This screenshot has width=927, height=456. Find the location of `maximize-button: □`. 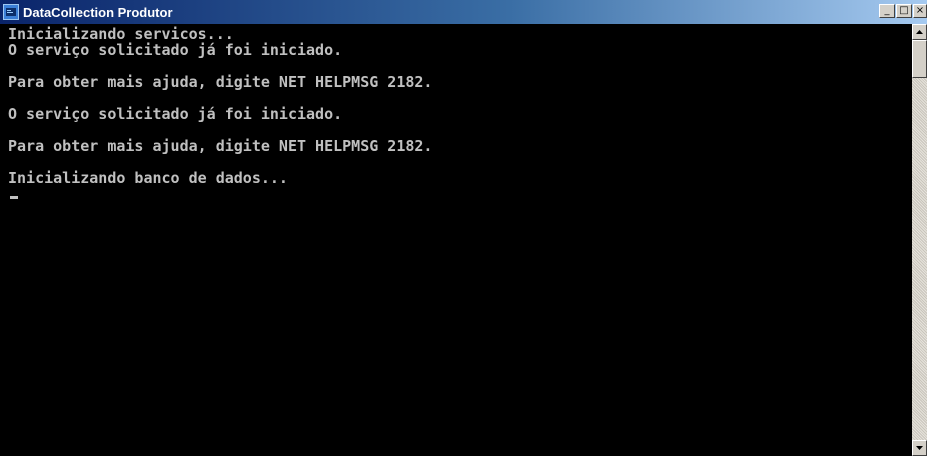

maximize-button: □ is located at coordinates (904, 11).